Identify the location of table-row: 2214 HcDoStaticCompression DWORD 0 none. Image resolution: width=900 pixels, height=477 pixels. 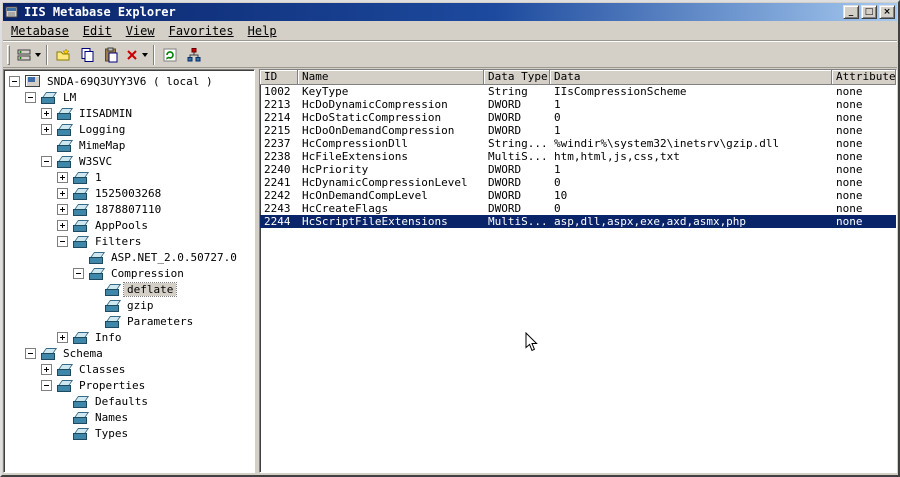
(578, 117).